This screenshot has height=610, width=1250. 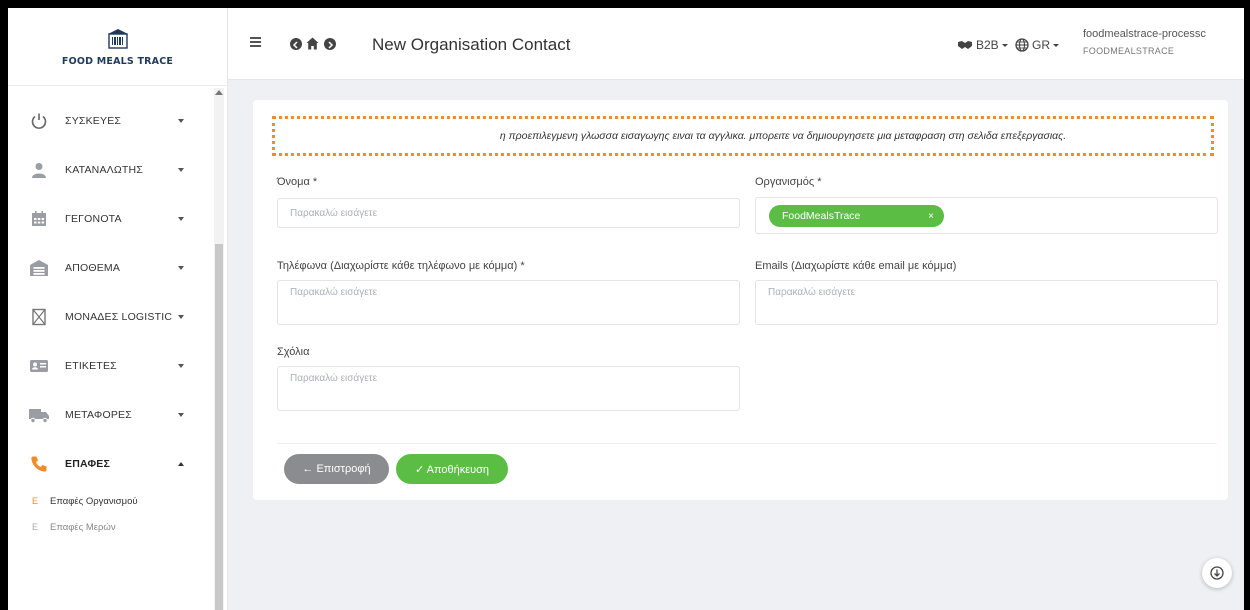 What do you see at coordinates (508, 388) in the screenshot?
I see `comments-field` at bounding box center [508, 388].